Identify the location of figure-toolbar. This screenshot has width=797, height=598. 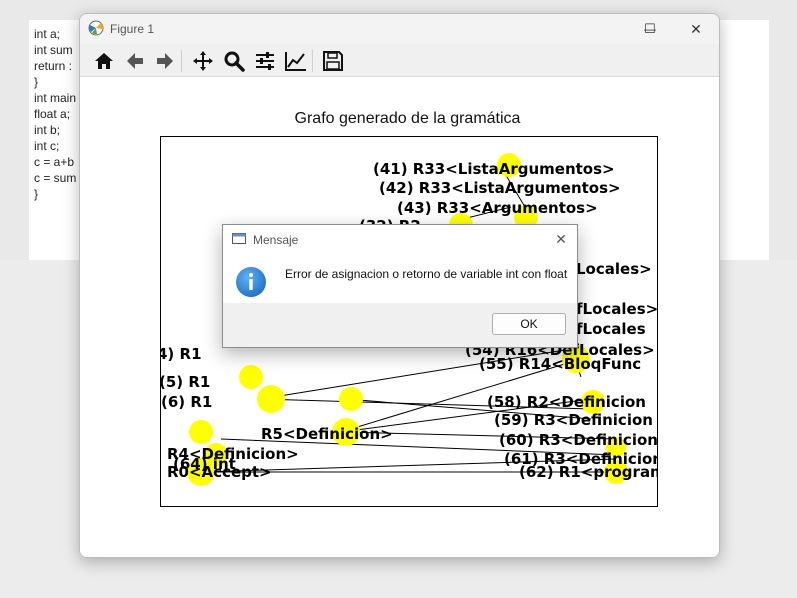
(399, 60).